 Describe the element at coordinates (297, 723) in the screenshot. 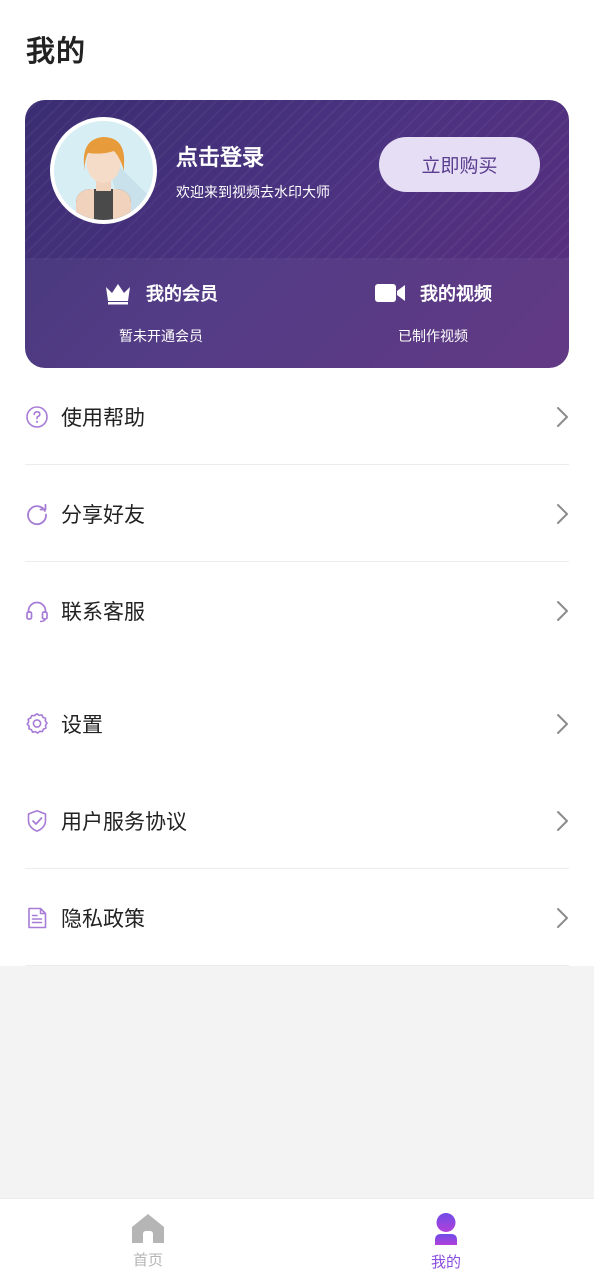

I see `menu-item-settings: 设置` at that location.